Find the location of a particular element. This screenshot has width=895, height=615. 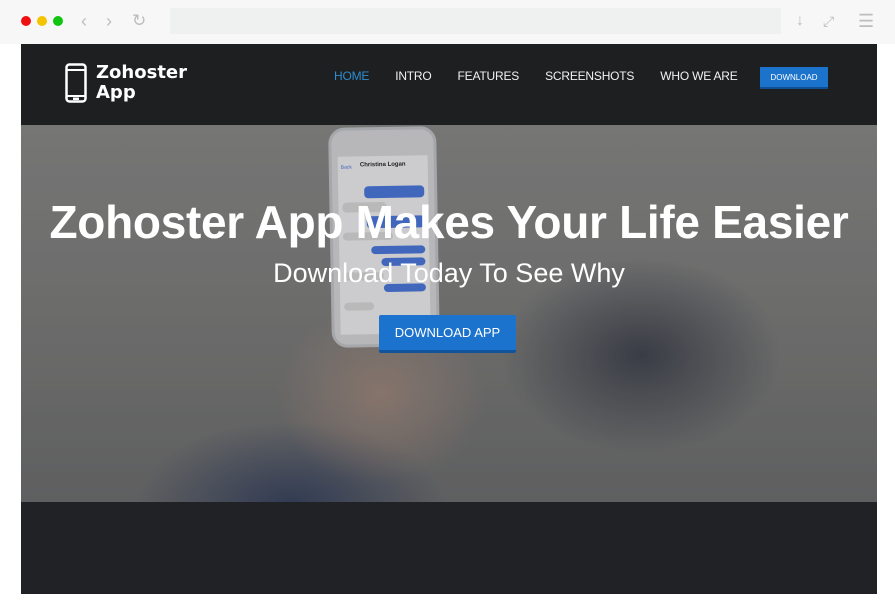

download-app-button: DOWNLOAD APP is located at coordinates (447, 334).